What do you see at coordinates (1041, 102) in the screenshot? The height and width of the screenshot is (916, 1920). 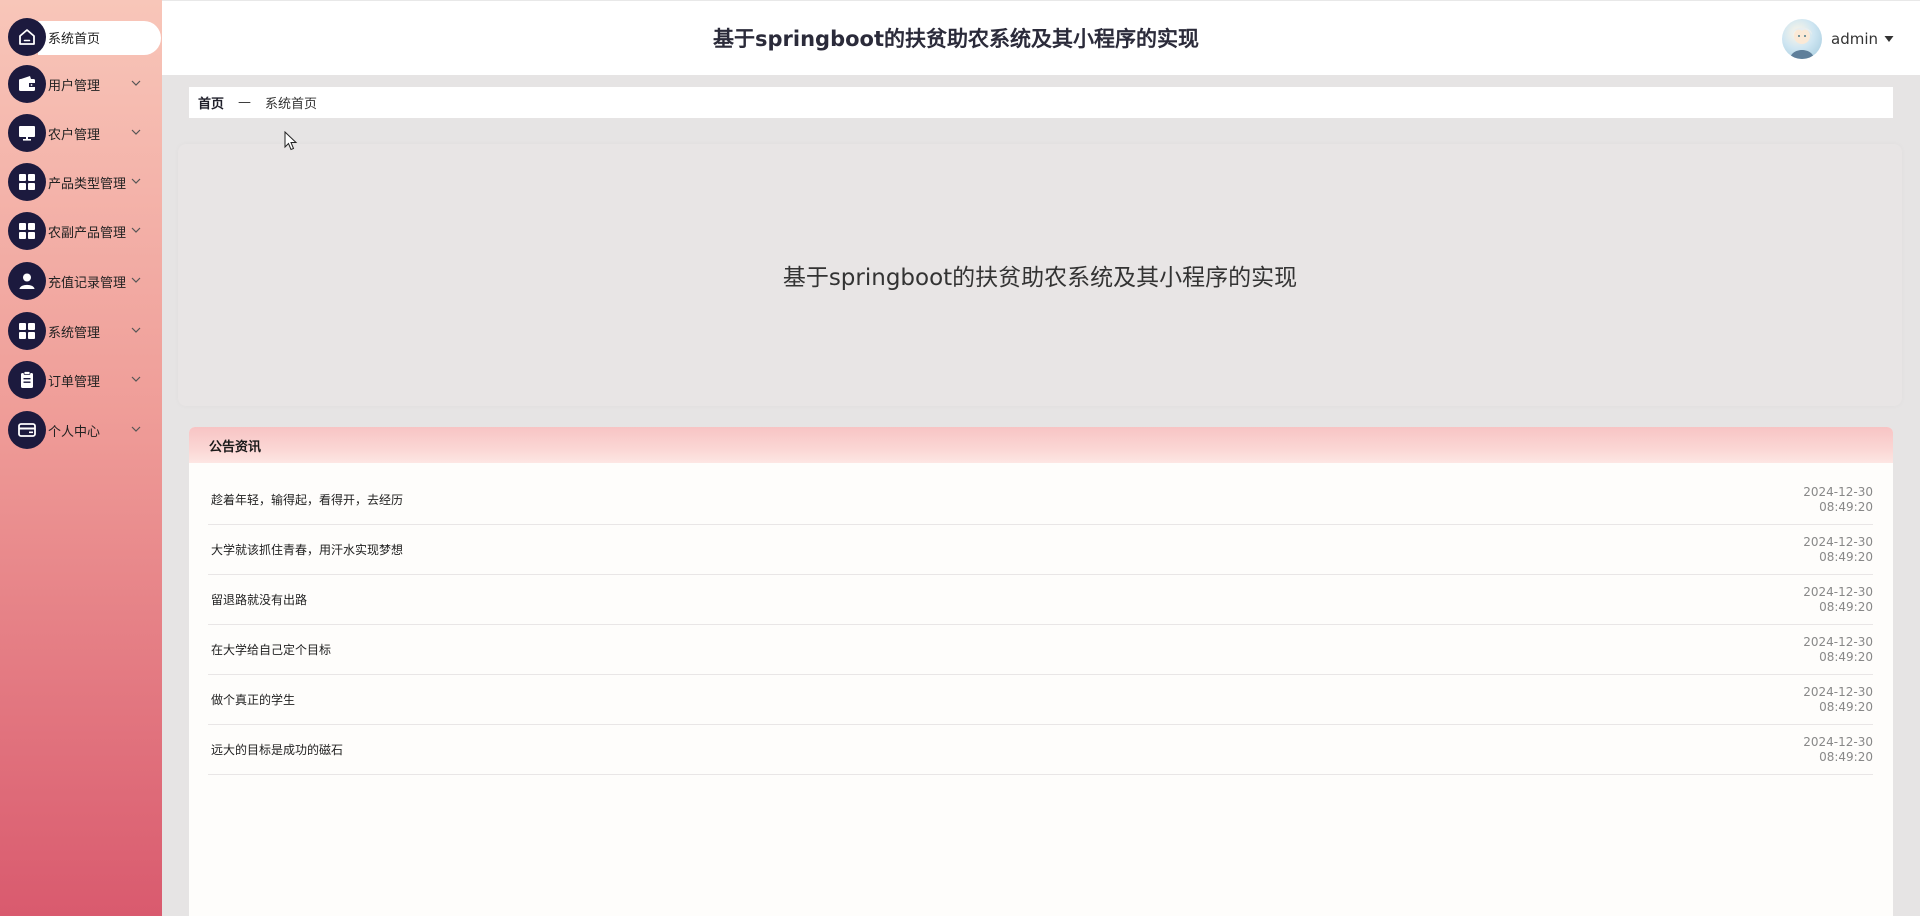 I see `breadcrumb: 首页 — 系统首页` at bounding box center [1041, 102].